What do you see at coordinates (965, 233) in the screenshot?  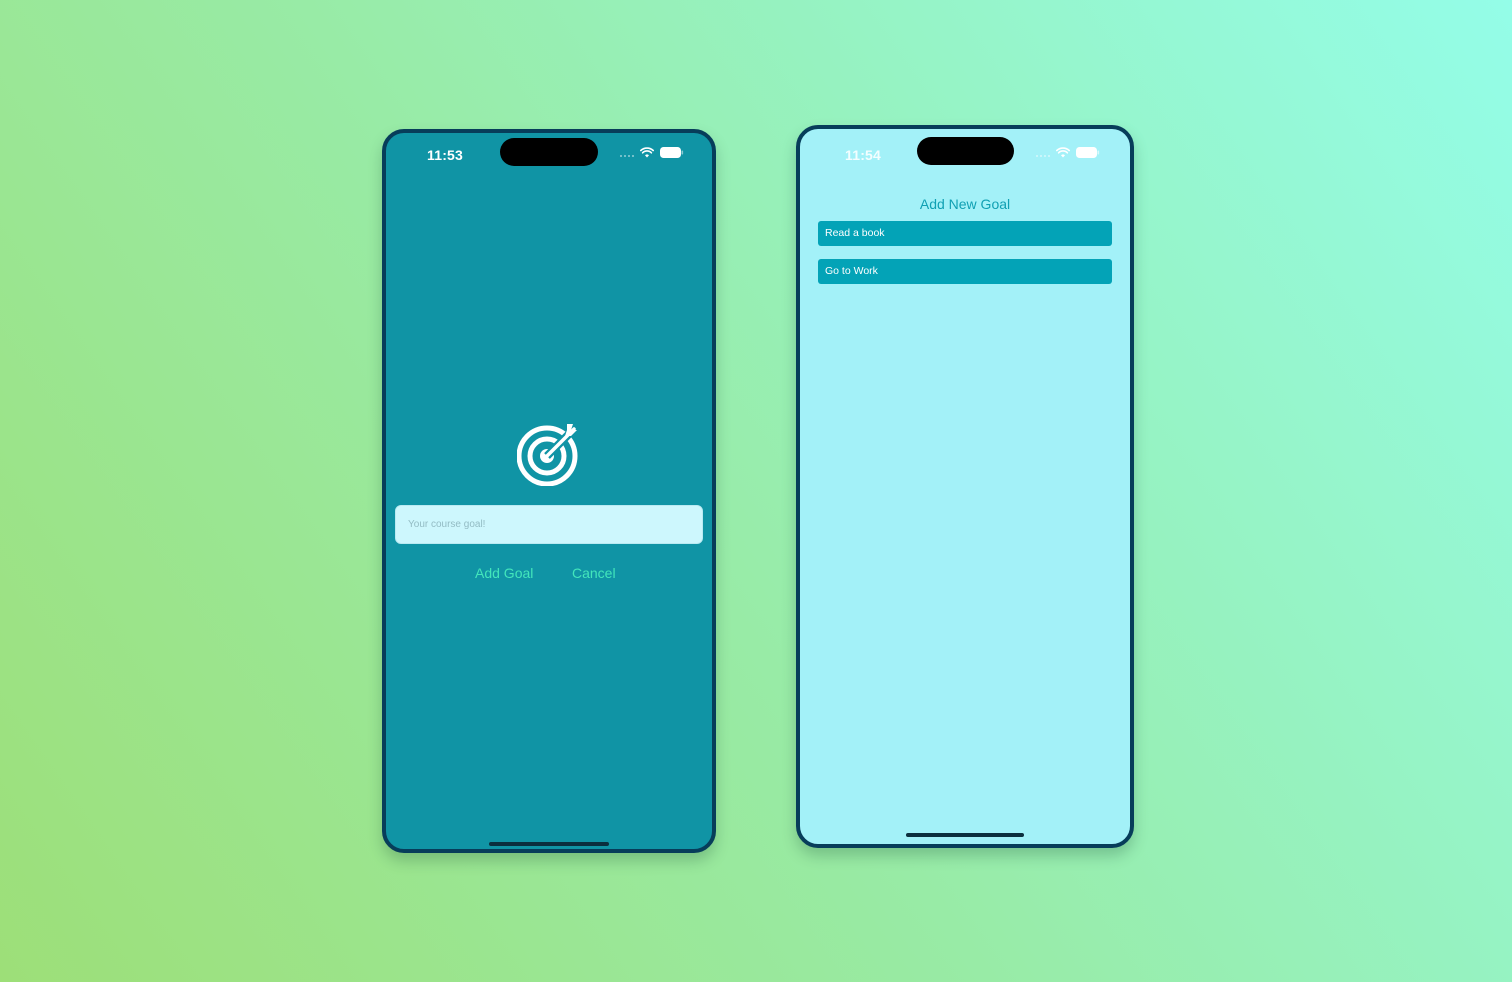 I see `goal-item: Read a book` at bounding box center [965, 233].